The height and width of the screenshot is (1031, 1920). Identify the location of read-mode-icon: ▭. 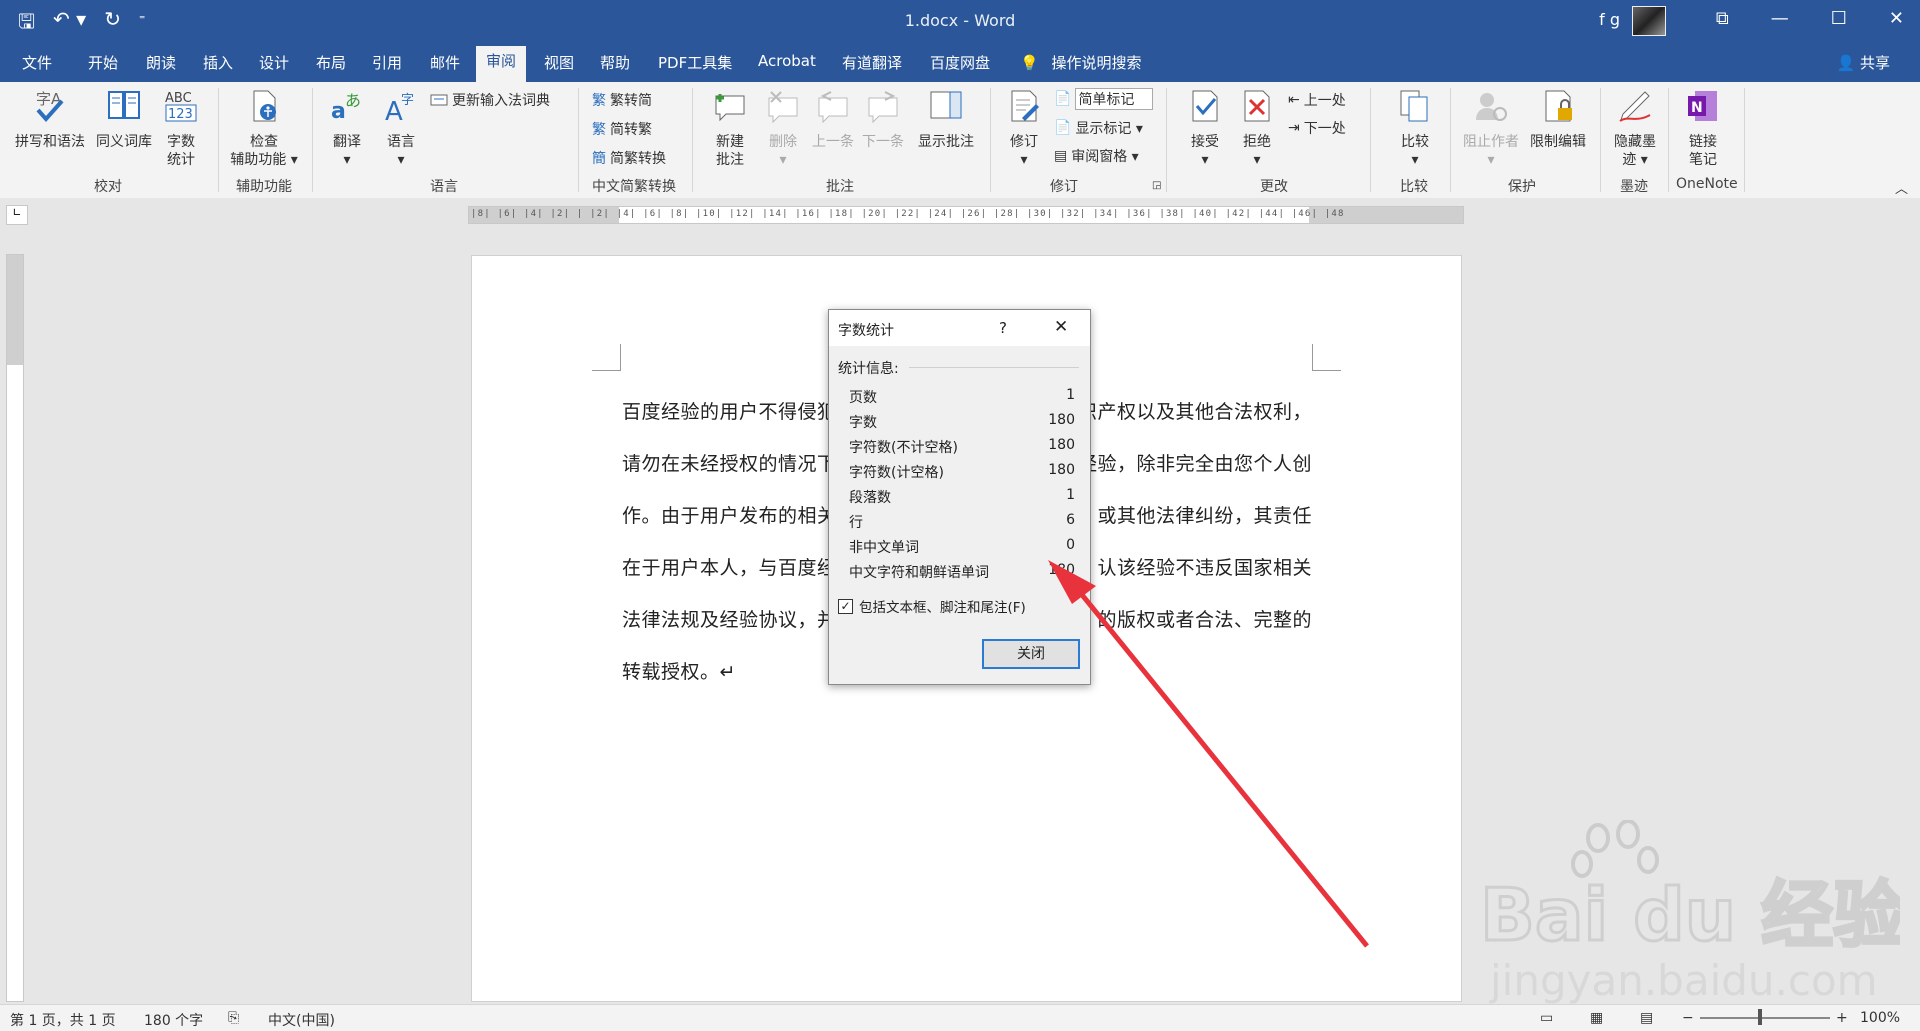
(1546, 1018).